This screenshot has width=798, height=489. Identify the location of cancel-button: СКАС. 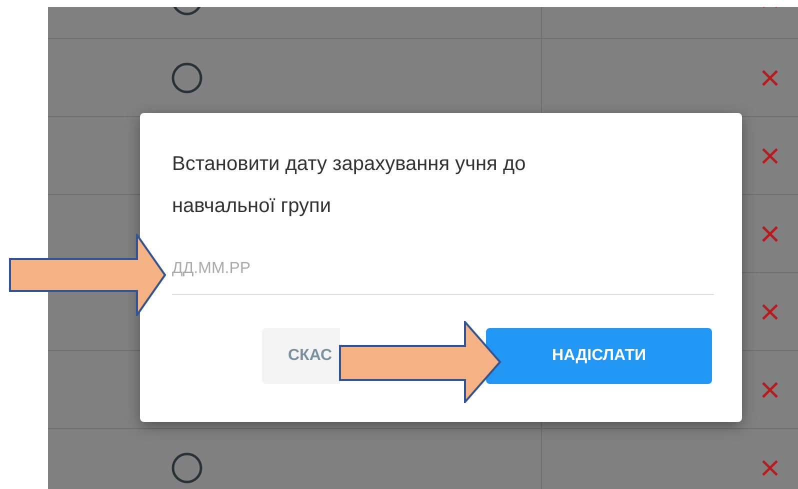
(301, 356).